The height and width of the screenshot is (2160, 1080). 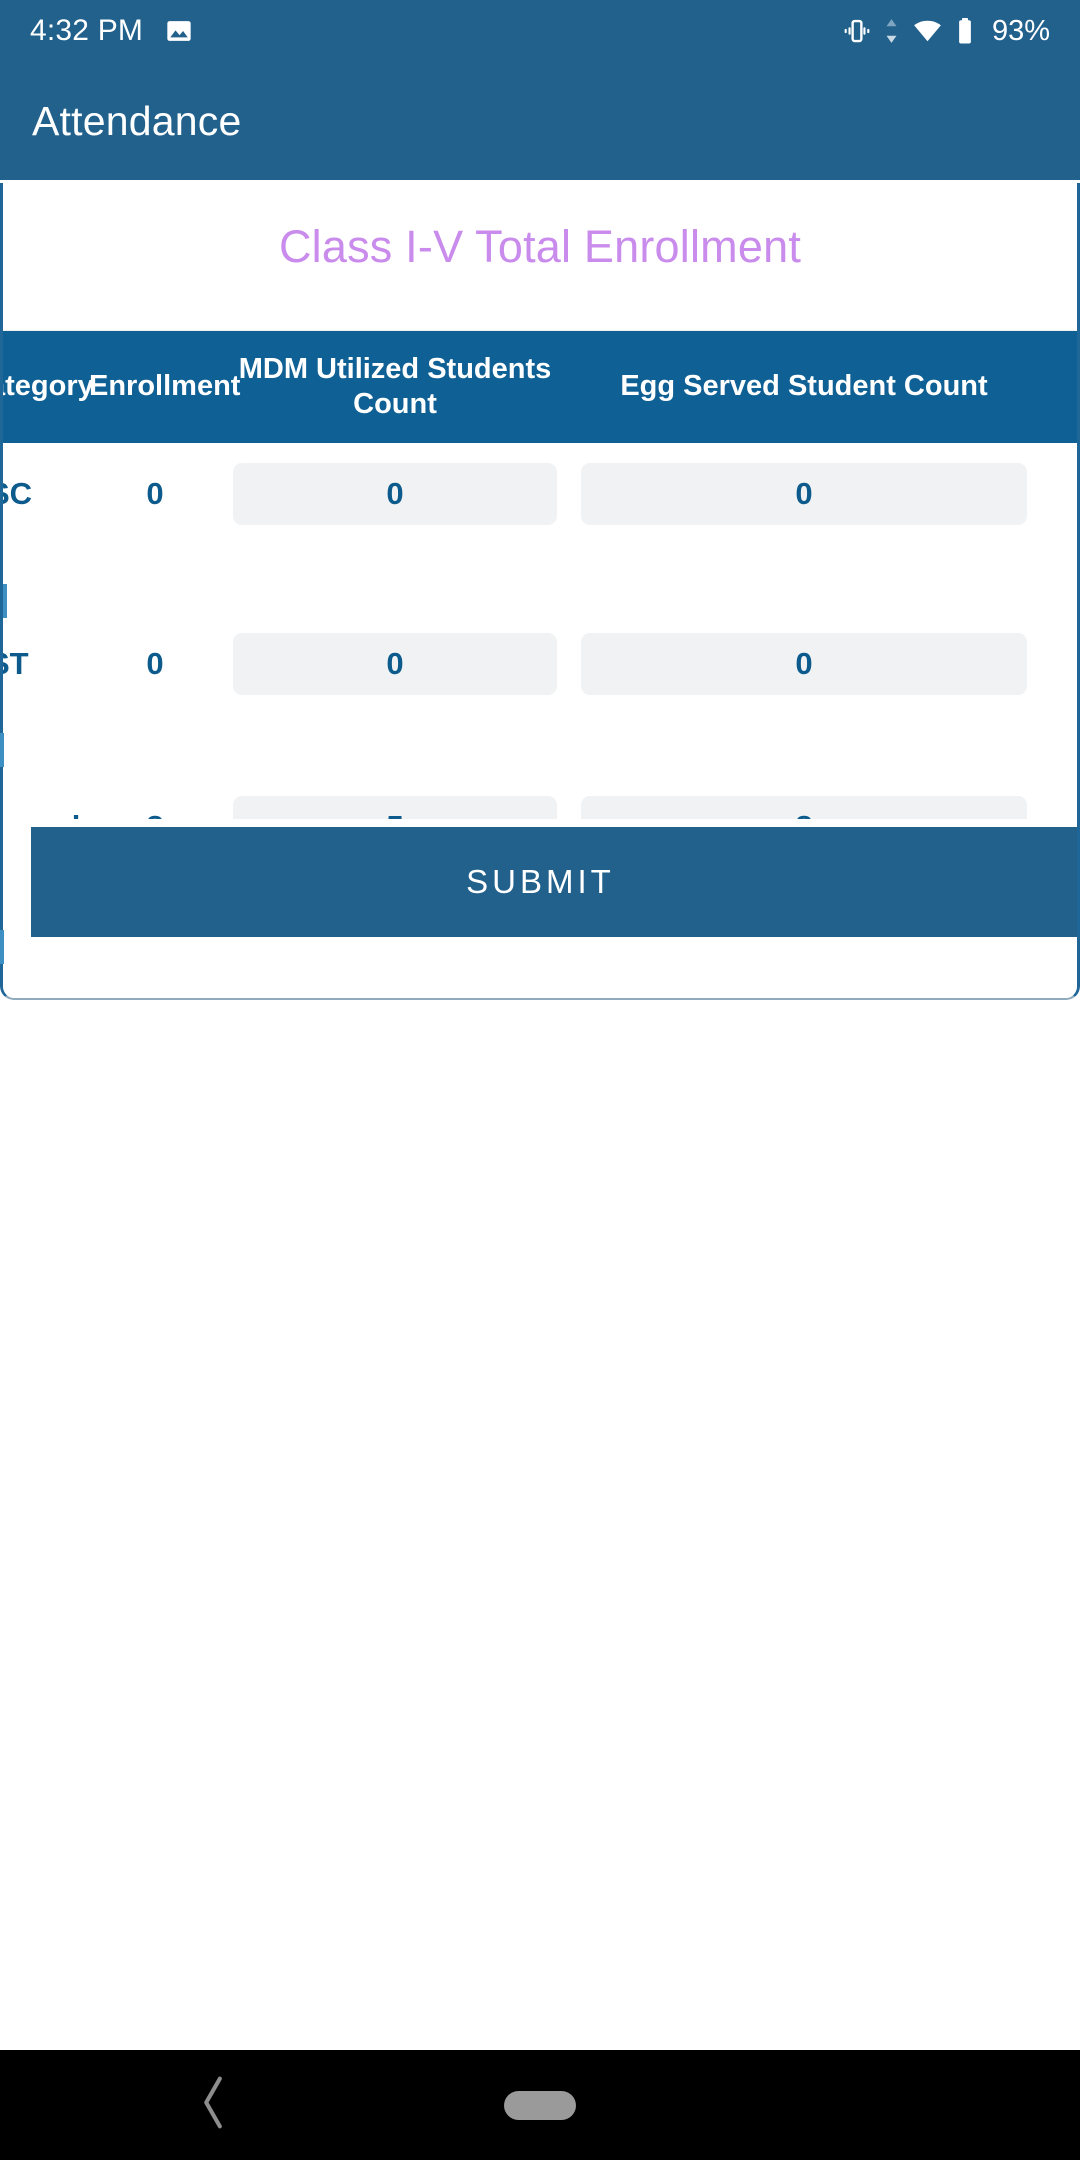 I want to click on battery-icon, so click(x=965, y=31).